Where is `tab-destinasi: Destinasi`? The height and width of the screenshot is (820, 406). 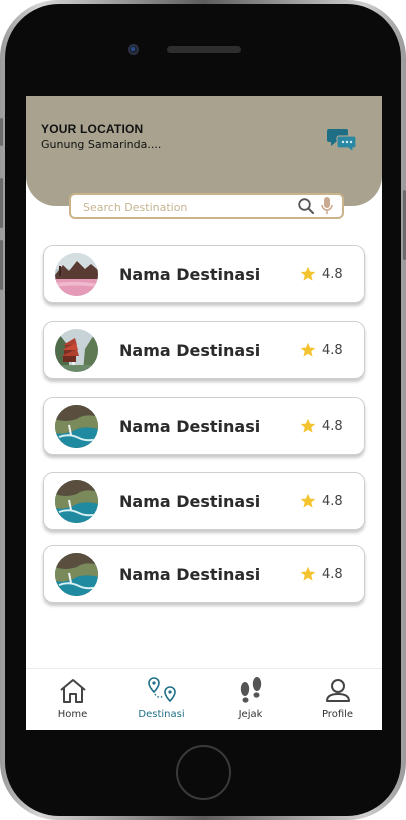 tab-destinasi: Destinasi is located at coordinates (161, 699).